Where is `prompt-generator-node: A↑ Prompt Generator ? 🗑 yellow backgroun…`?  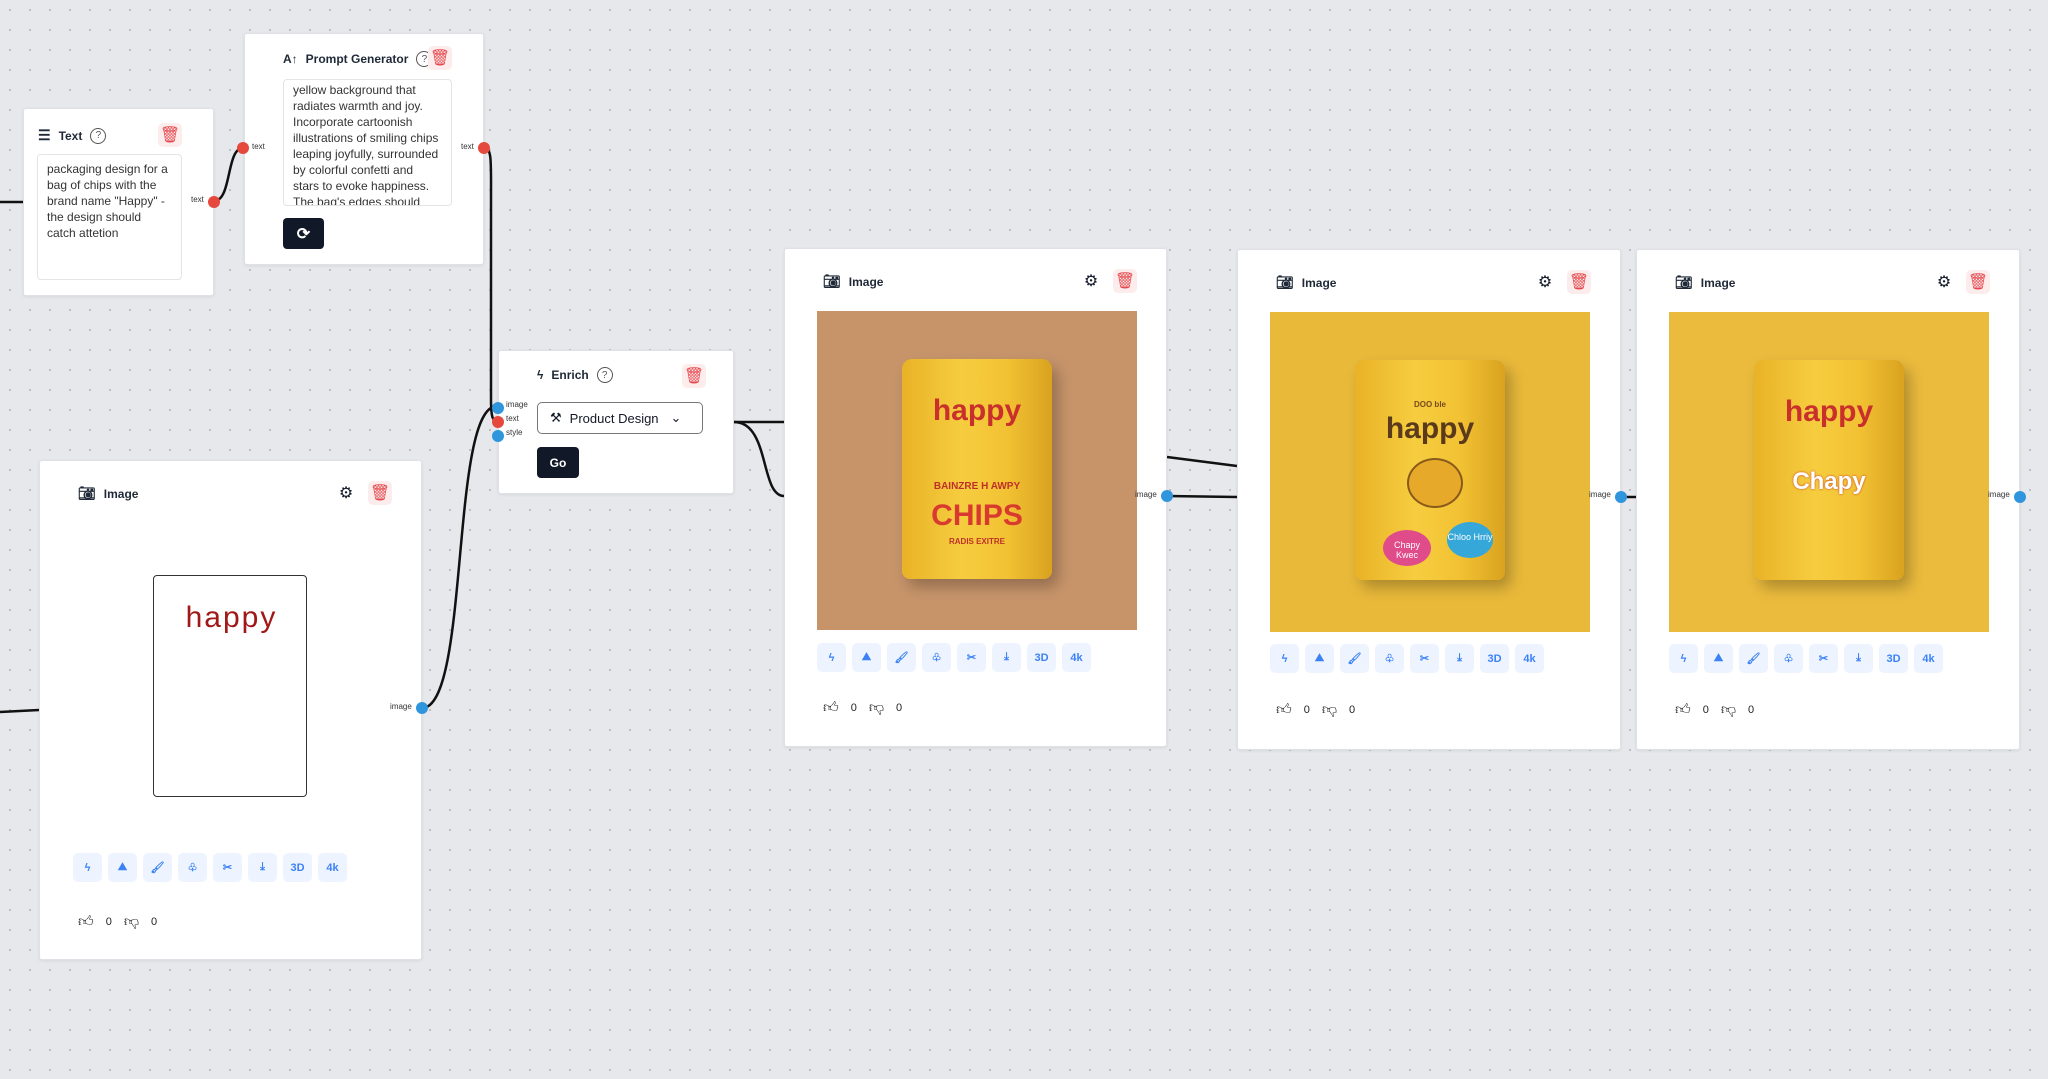
prompt-generator-node: A↑ Prompt Generator ? 🗑 yellow backgroun… is located at coordinates (364, 149).